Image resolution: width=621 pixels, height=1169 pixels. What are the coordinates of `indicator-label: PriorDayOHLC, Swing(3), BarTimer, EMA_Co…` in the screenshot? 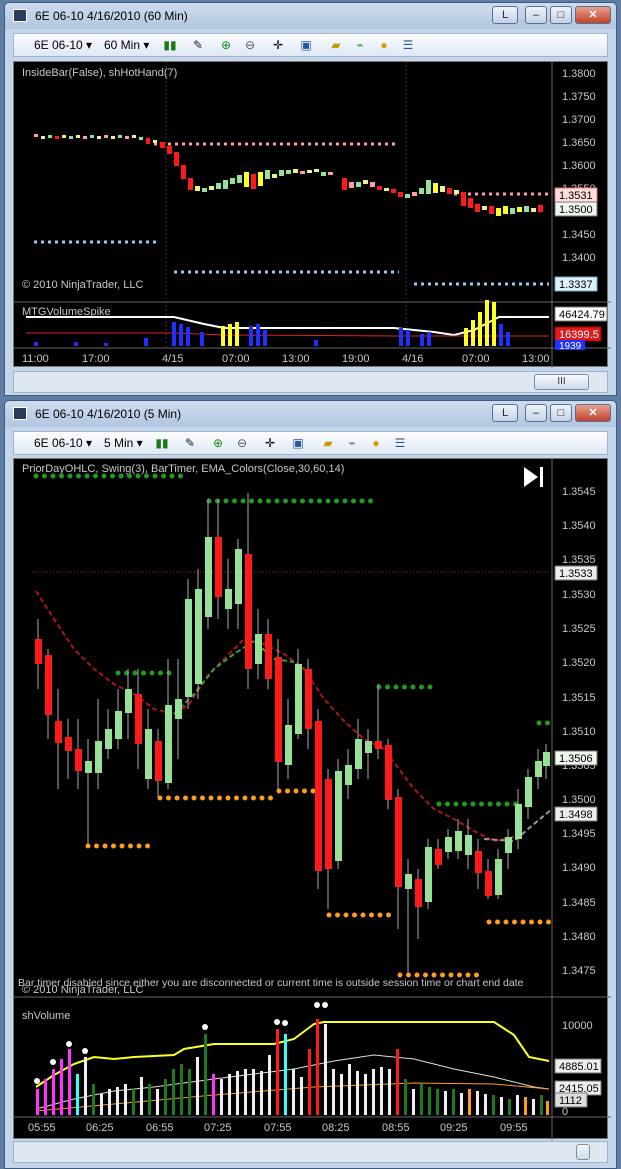 It's located at (183, 469).